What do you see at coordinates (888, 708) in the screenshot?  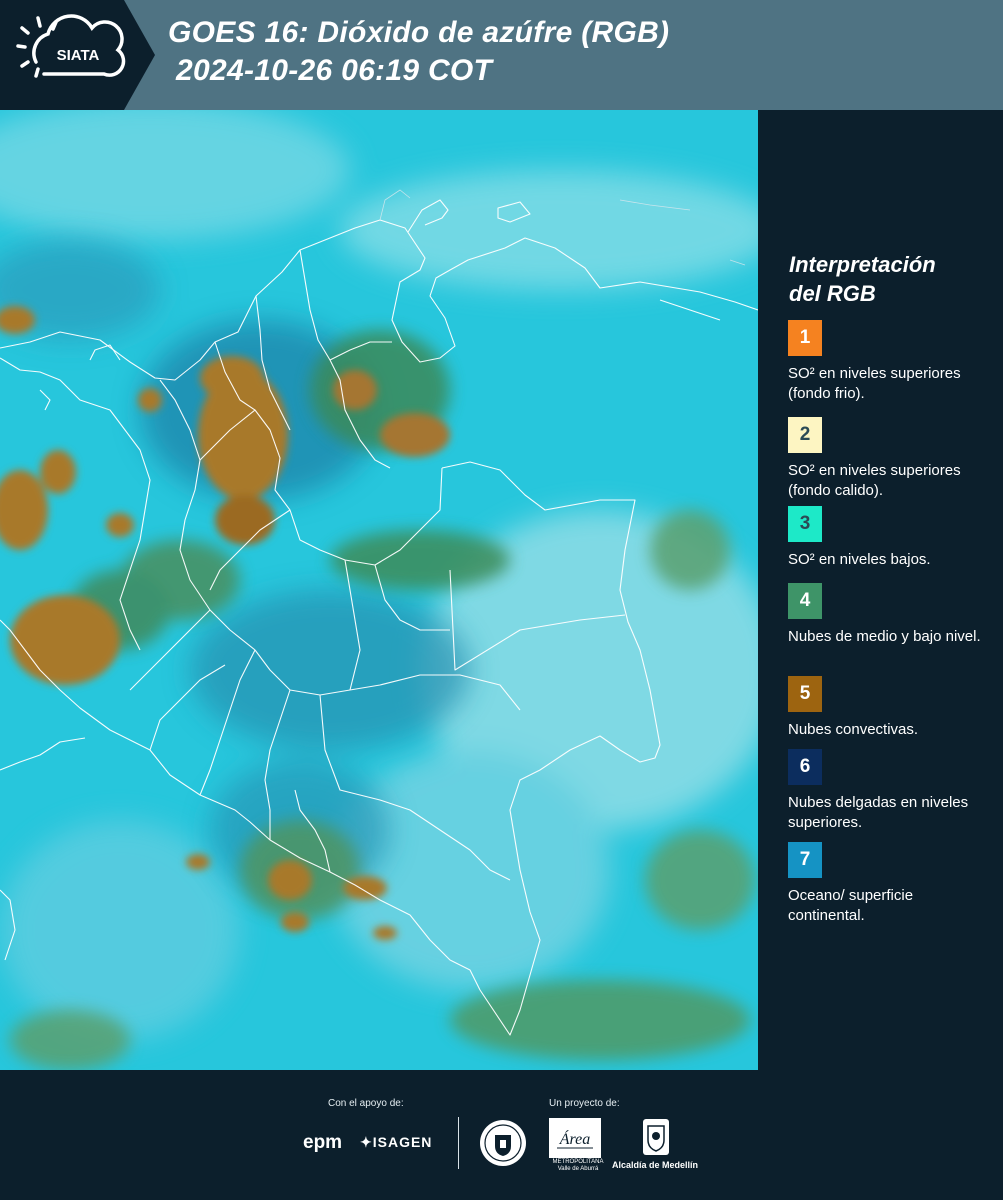 I see `legend-item-5: 5 Nubes convectivas.` at bounding box center [888, 708].